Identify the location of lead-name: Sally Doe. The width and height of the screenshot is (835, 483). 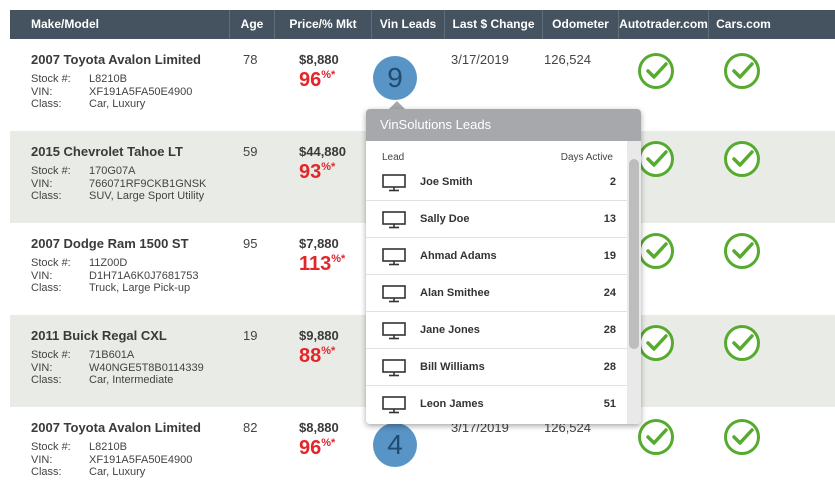
(445, 219).